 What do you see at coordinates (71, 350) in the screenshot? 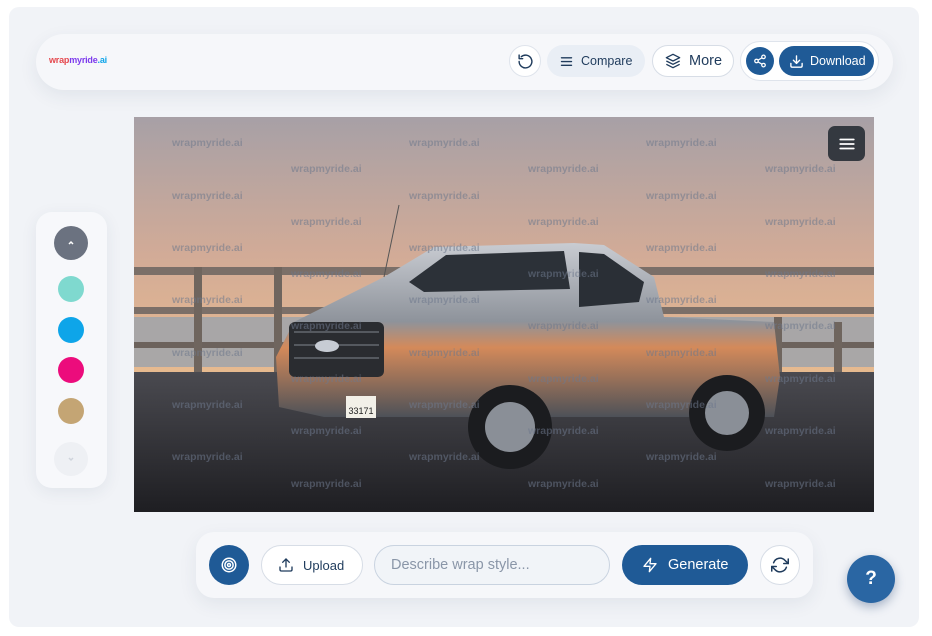
I see `color-palette` at bounding box center [71, 350].